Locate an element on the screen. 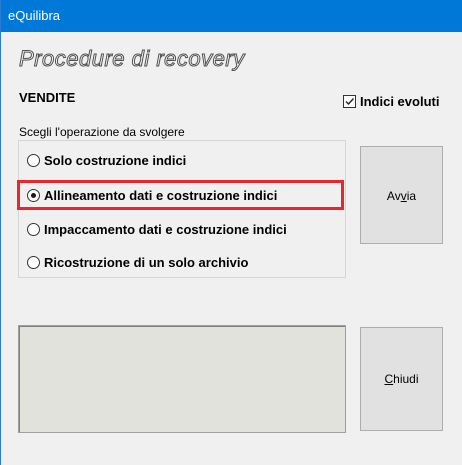 This screenshot has height=465, width=462. checkmark-icon is located at coordinates (350, 102).